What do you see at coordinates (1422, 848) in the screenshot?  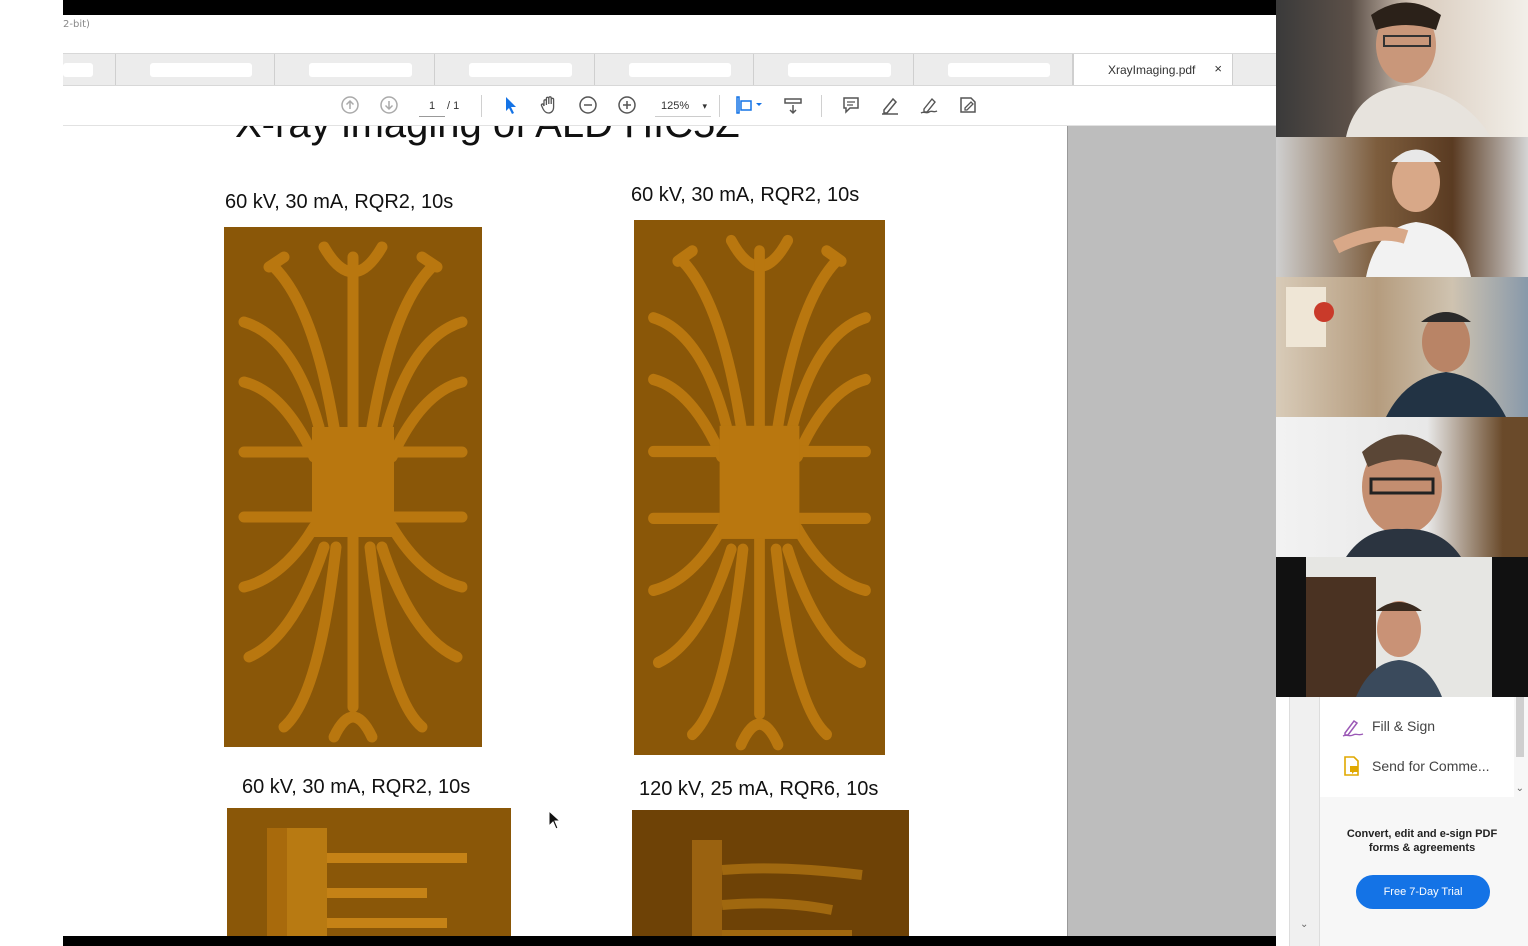 I see `promo-line-2: forms & agreements` at bounding box center [1422, 848].